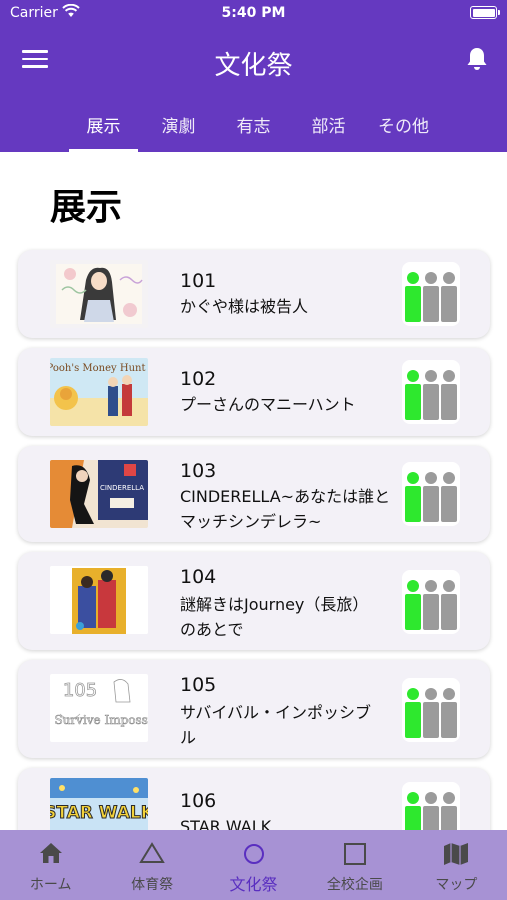 The image size is (507, 900). I want to click on page-title: 文化祭, so click(253, 66).